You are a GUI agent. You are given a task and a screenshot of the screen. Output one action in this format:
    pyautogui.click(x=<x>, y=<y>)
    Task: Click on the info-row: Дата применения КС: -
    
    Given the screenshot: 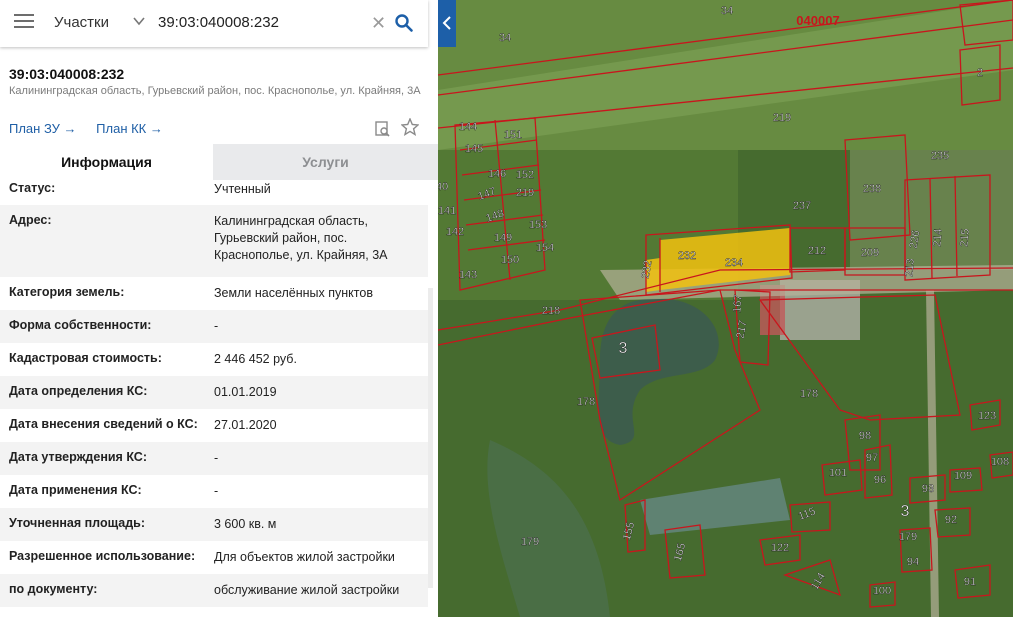 What is the action you would take?
    pyautogui.click(x=214, y=491)
    